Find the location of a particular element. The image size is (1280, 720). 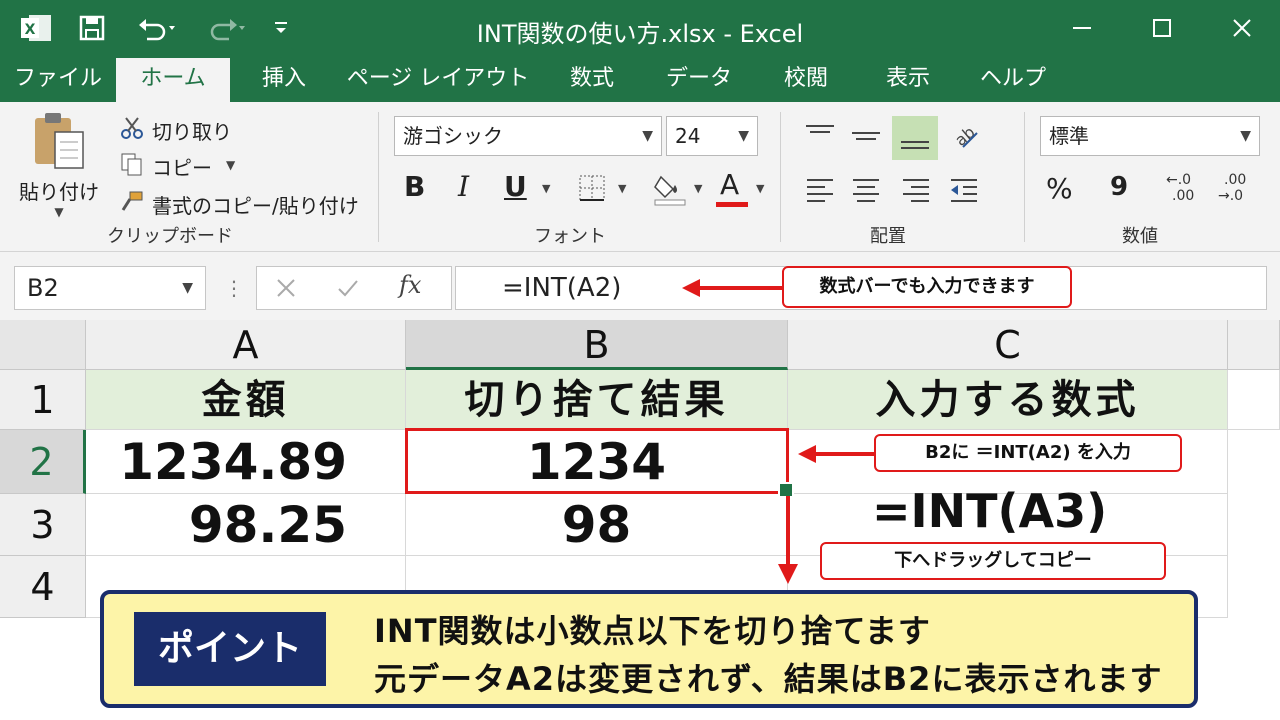

font-group-label: フォント is located at coordinates (570, 236).